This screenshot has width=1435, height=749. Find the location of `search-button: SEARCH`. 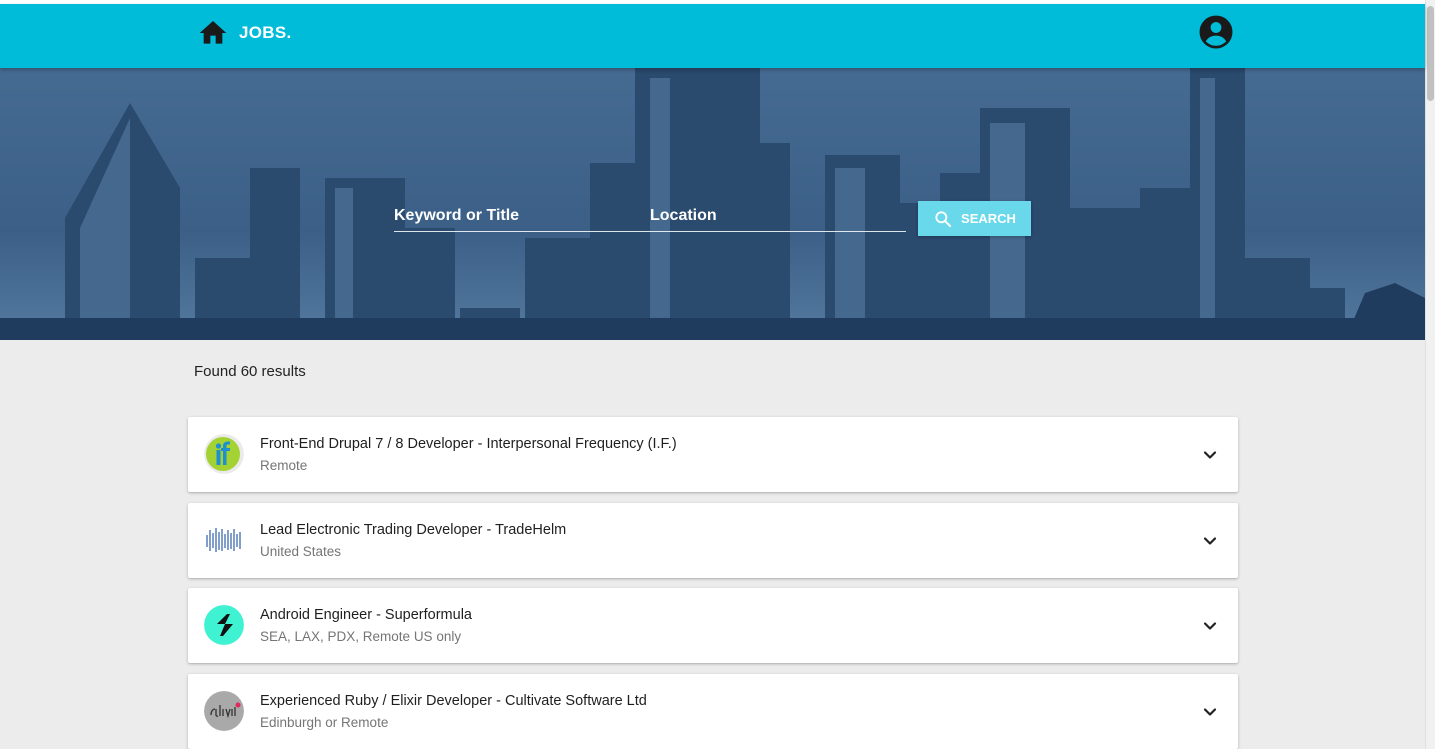

search-button: SEARCH is located at coordinates (974, 218).